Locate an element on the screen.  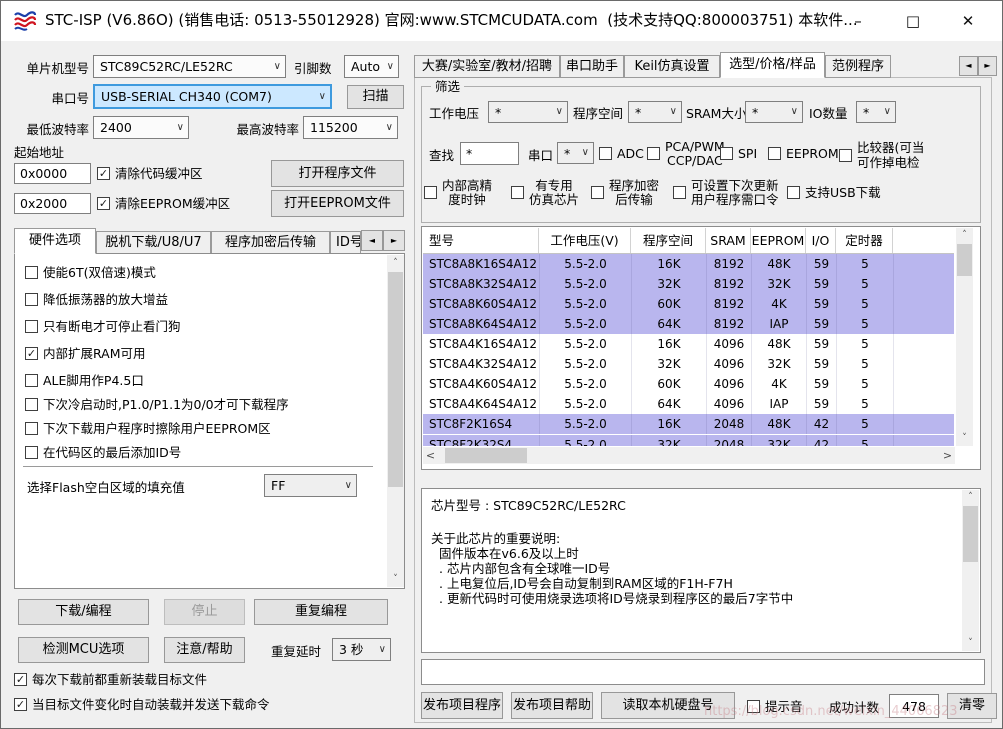
tab-hardware-options: 硬件选项 is located at coordinates (55, 241).